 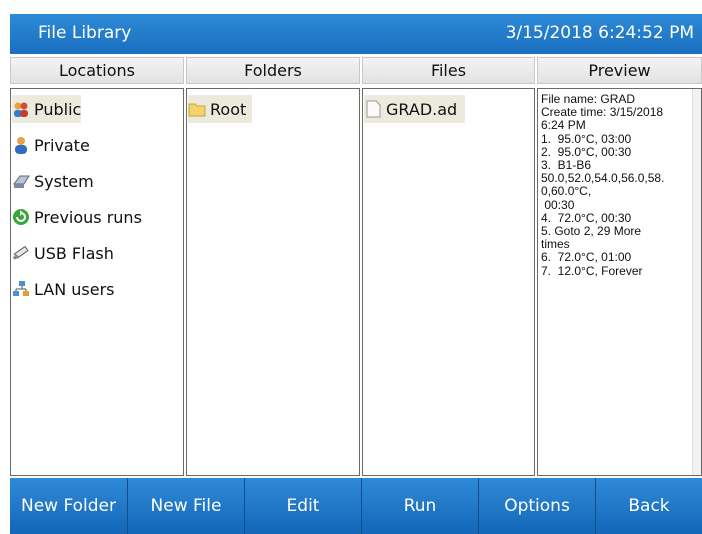 I want to click on folder-icon, so click(x=197, y=109).